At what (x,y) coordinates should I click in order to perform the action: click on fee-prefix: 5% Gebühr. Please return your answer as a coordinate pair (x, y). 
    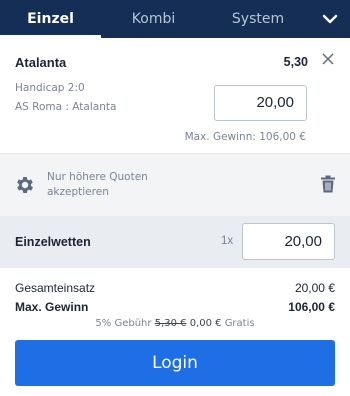
    Looking at the image, I should click on (123, 323).